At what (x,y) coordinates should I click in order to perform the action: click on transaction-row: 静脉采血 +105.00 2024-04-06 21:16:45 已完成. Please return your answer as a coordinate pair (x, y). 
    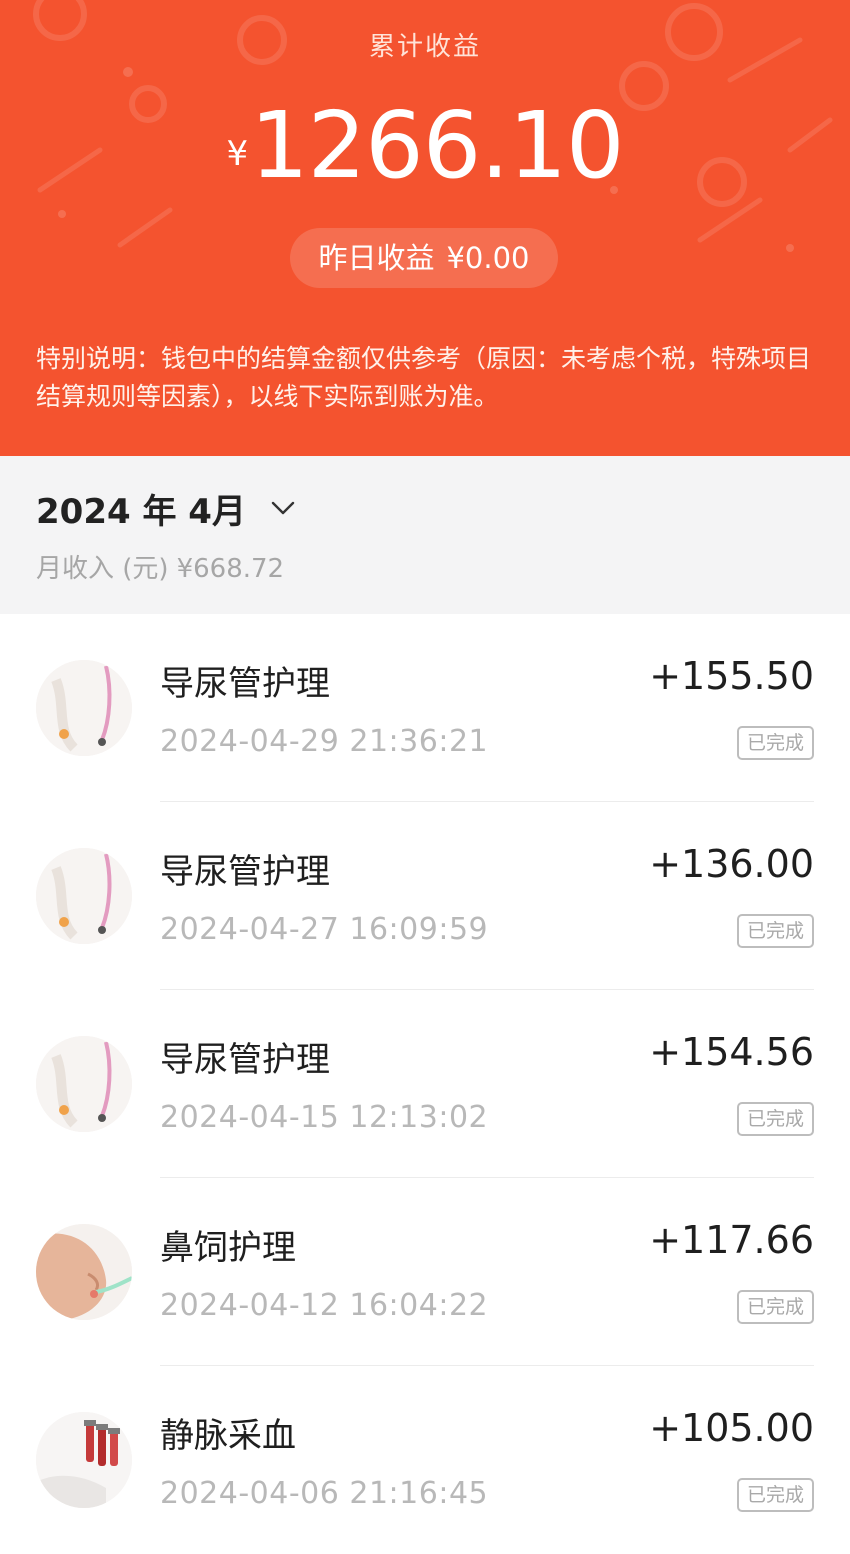
    Looking at the image, I should click on (425, 1460).